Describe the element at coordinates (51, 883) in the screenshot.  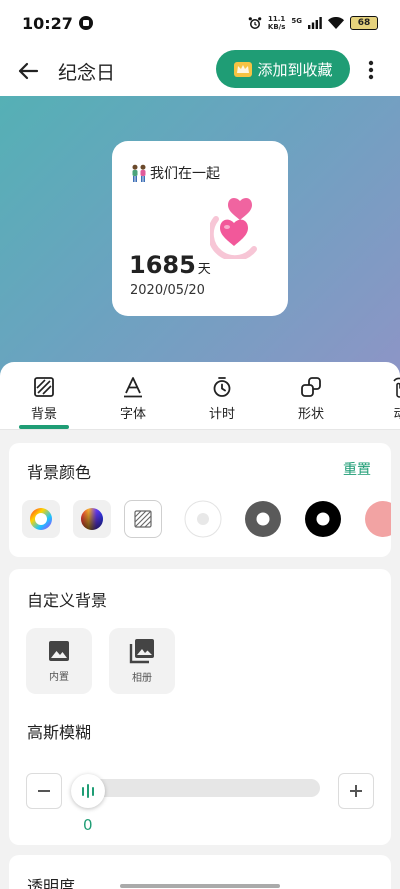
I see `opacity-title: 透明度` at that location.